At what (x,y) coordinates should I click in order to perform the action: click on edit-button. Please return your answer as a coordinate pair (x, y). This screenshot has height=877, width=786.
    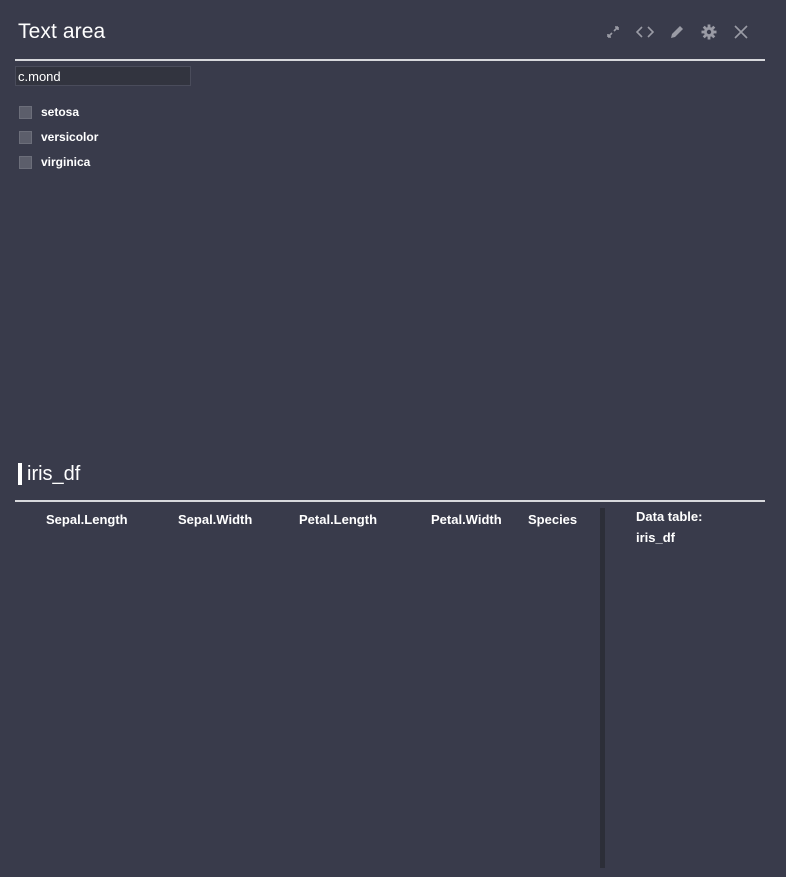
    Looking at the image, I should click on (677, 32).